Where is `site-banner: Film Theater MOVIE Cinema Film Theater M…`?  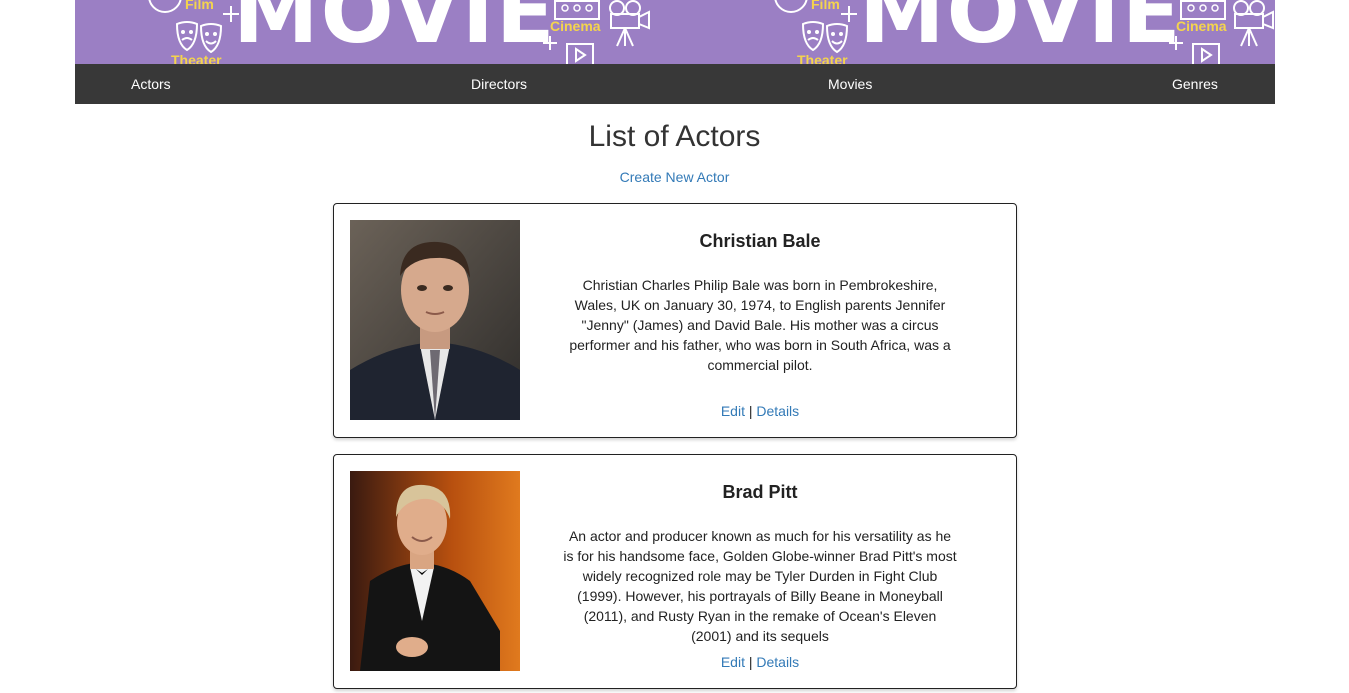
site-banner: Film Theater MOVIE Cinema Film Theater M… is located at coordinates (675, 32).